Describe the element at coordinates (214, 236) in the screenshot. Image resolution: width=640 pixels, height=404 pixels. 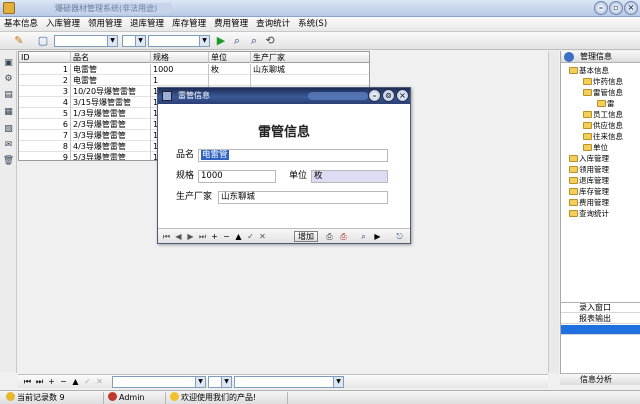
I see `plus-icon: +` at that location.